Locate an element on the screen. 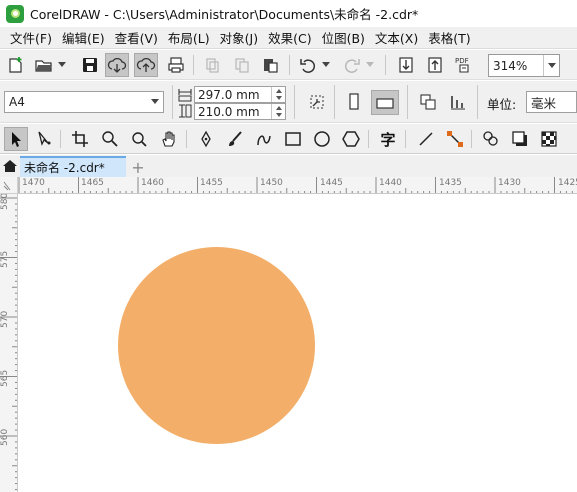  vertical-ruler: 580 575 570 565 560 is located at coordinates (9, 343).